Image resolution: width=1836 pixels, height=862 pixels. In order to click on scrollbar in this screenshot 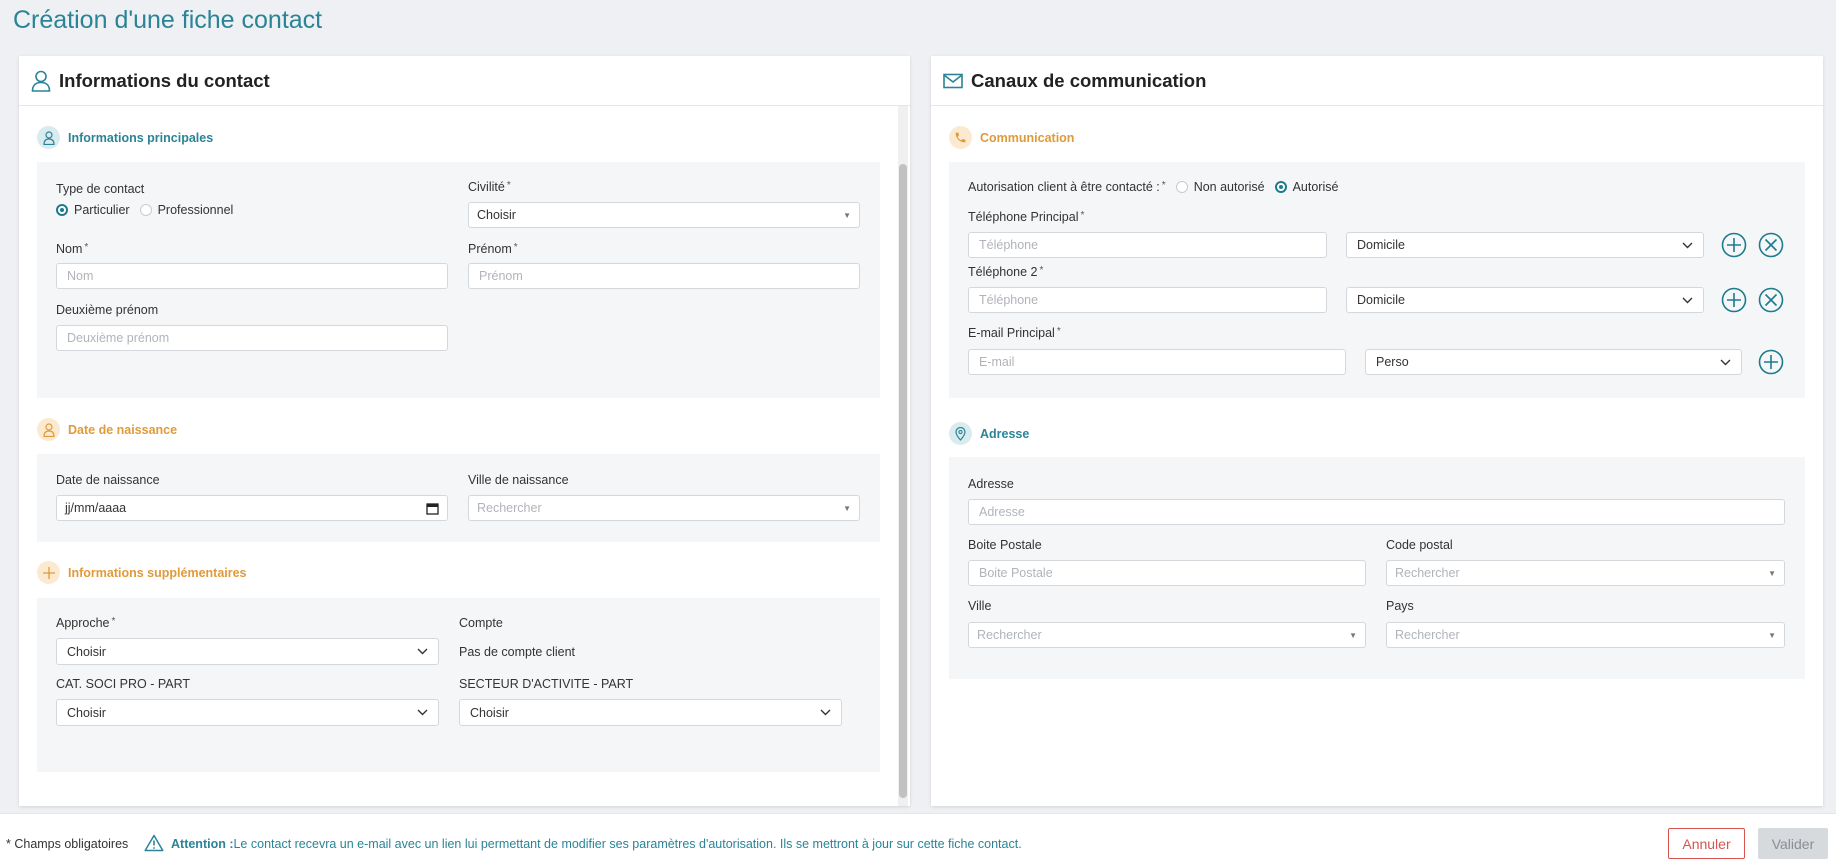, I will do `click(903, 456)`.